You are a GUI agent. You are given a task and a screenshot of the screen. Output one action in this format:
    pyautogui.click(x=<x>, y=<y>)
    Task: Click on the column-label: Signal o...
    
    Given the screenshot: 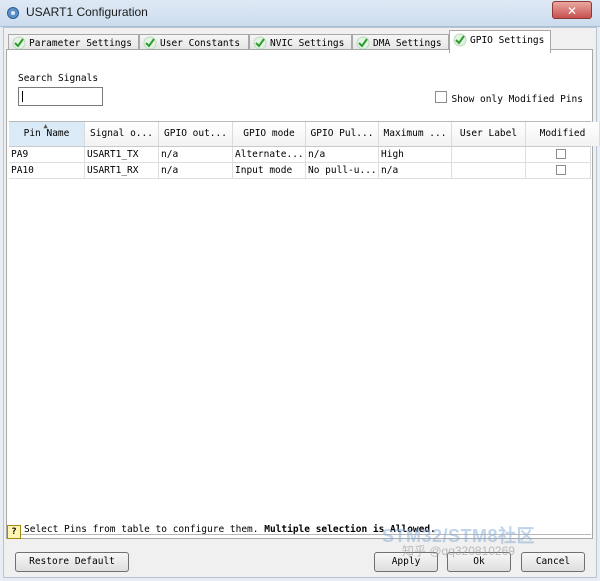 What is the action you would take?
    pyautogui.click(x=121, y=133)
    